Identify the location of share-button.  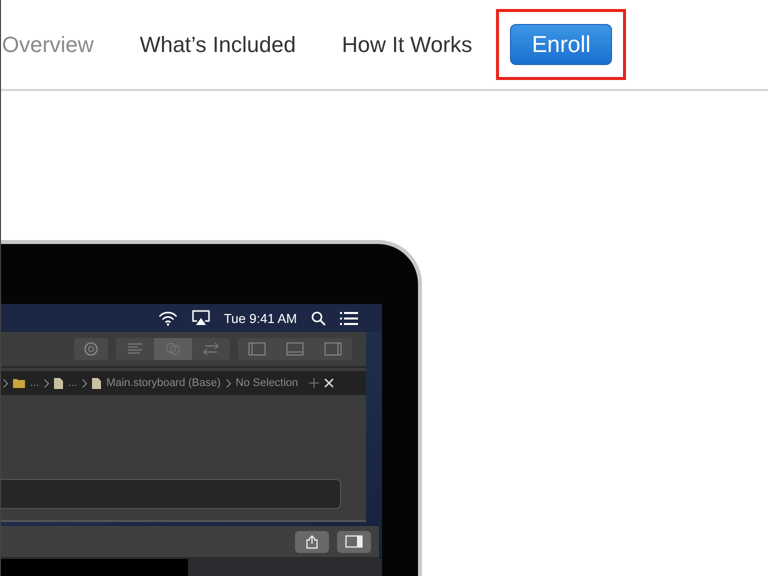
(312, 541).